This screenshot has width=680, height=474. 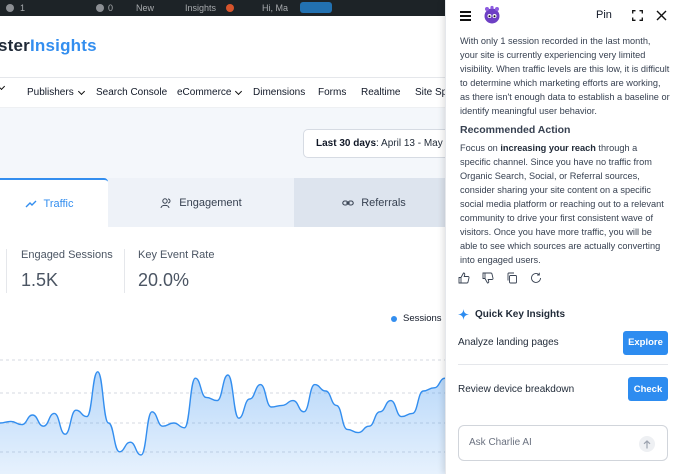 I want to click on insight-row: Analyze landing pages Explore, so click(x=563, y=343).